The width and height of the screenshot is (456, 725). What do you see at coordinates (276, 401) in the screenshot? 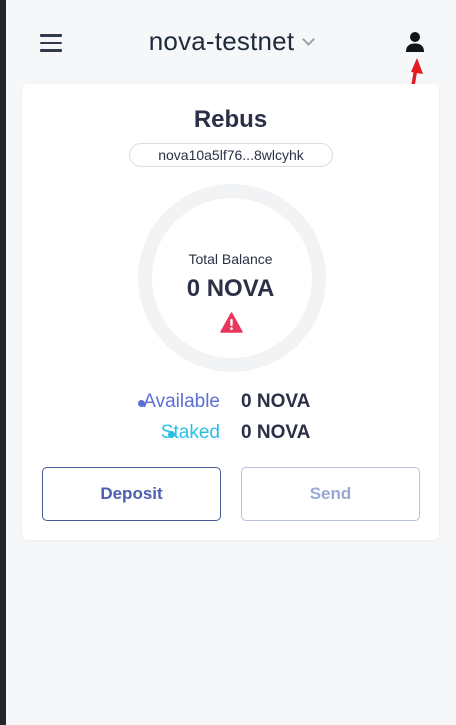
I see `available-value: 0 NOVA` at bounding box center [276, 401].